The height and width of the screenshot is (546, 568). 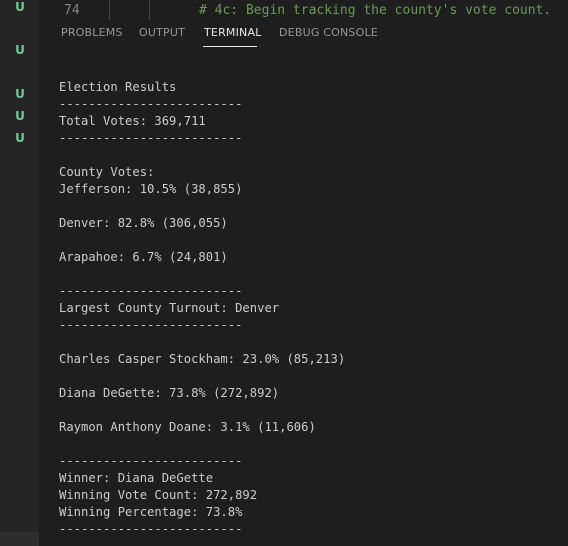 What do you see at coordinates (19, 539) in the screenshot?
I see `gutter-footer` at bounding box center [19, 539].